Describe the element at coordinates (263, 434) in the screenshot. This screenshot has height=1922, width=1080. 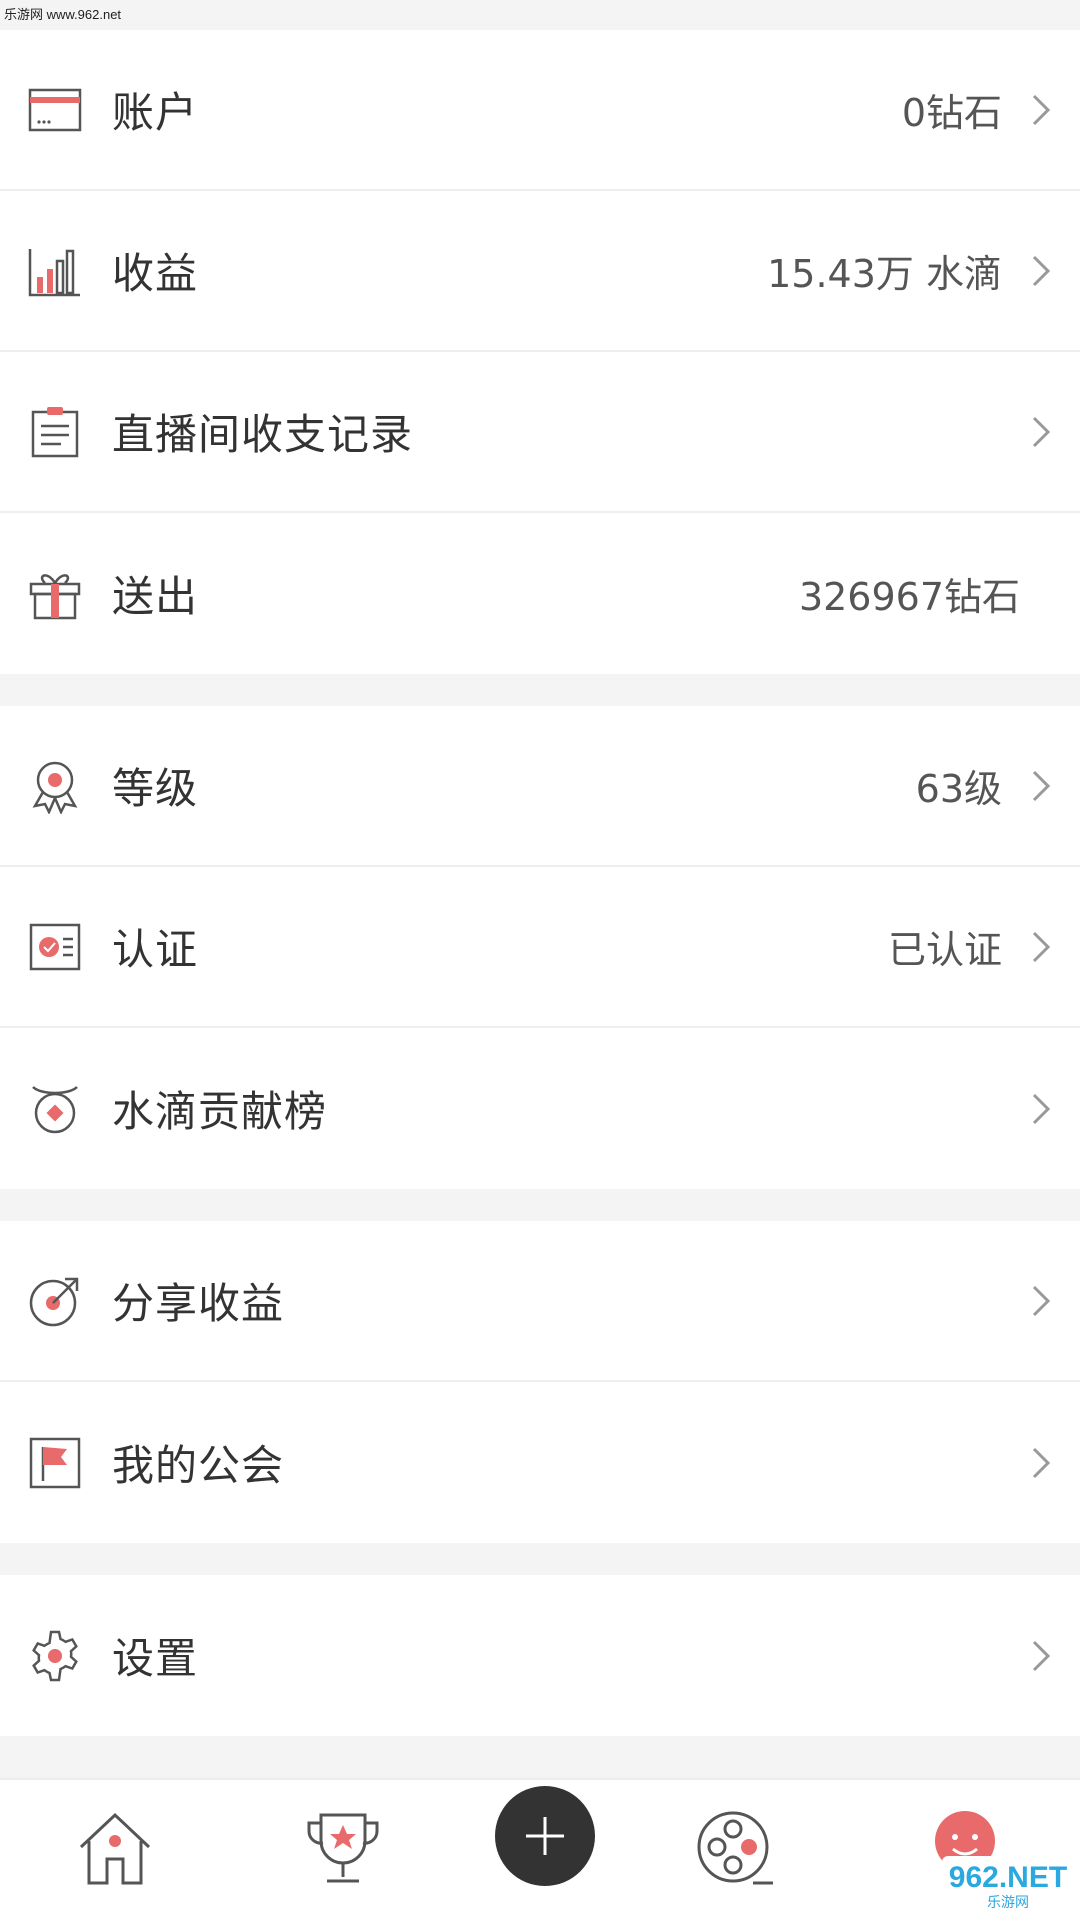
I see `menu-item-label: 直播间收支记录` at that location.